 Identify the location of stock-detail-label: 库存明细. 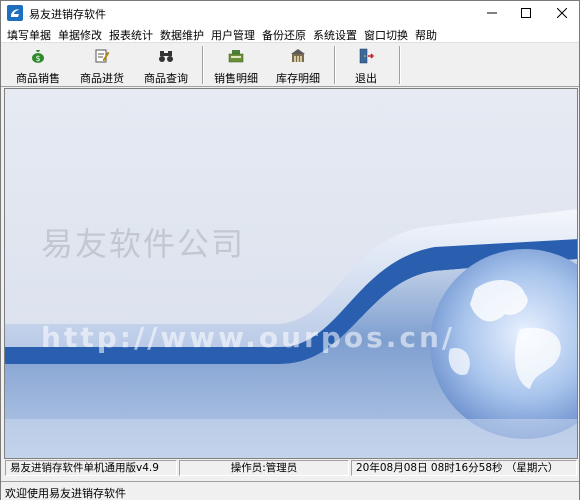
(298, 78).